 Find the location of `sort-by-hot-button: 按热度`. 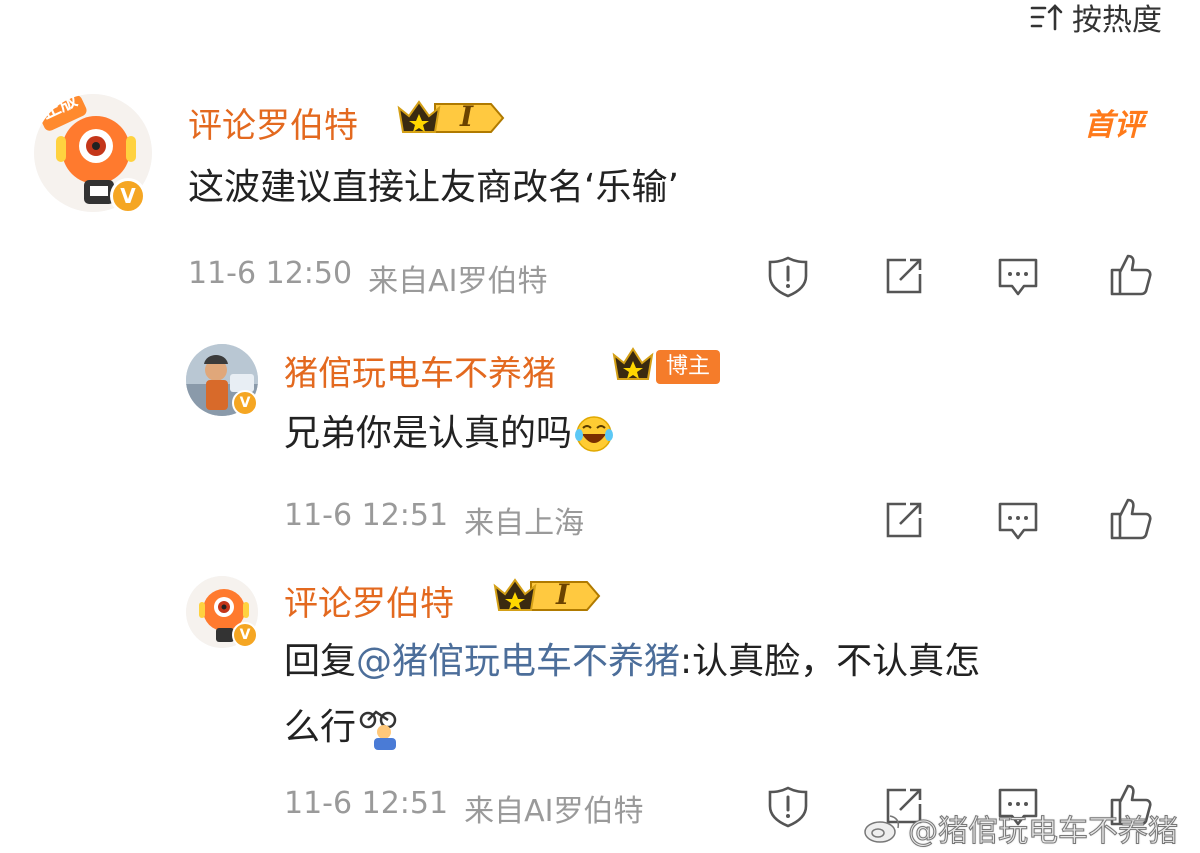

sort-by-hot-button: 按热度 is located at coordinates (1096, 19).